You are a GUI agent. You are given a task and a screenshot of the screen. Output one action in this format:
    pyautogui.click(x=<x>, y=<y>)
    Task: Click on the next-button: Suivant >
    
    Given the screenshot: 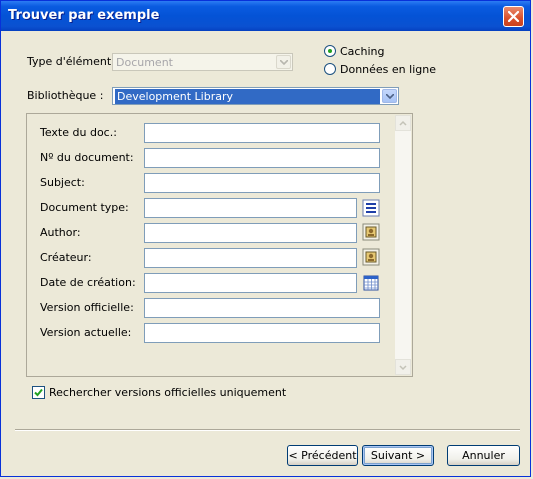 What is the action you would take?
    pyautogui.click(x=398, y=455)
    